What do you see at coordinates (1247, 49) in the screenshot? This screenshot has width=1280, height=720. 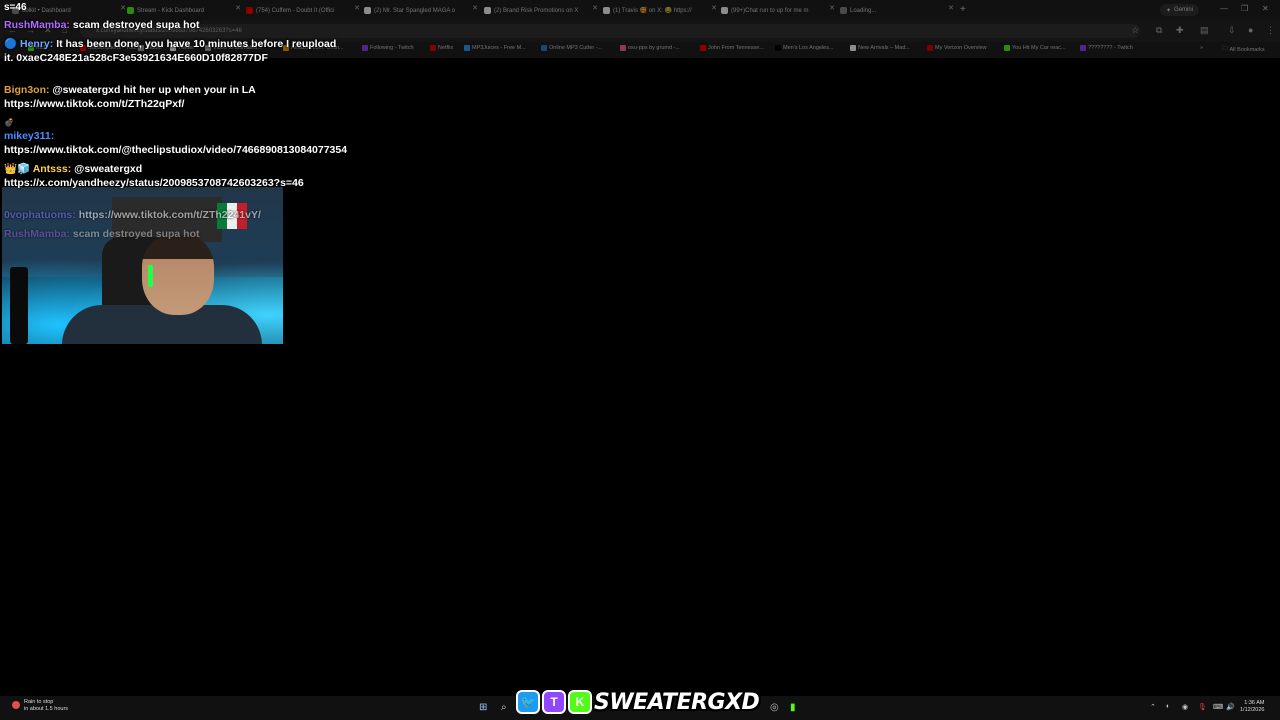 I see `all-bookmarks-label: All Bookmarks` at bounding box center [1247, 49].